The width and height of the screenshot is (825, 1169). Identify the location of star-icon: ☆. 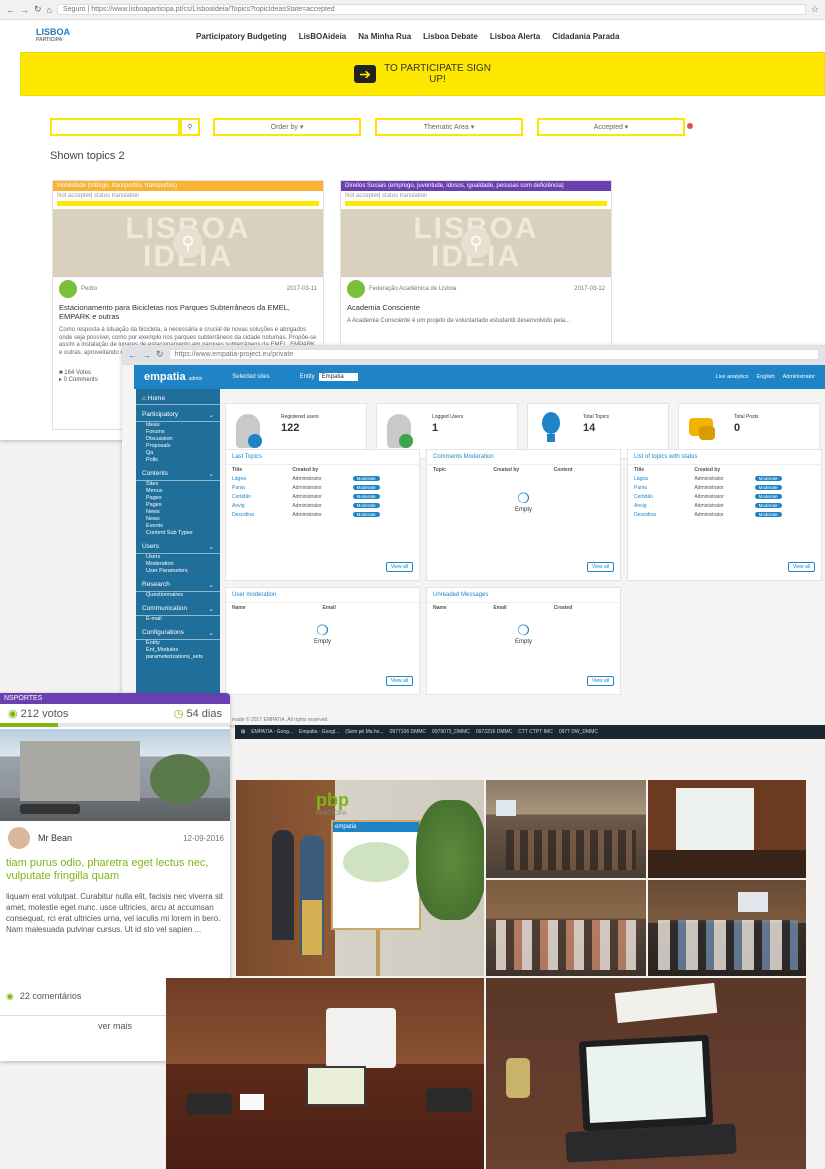
(815, 9).